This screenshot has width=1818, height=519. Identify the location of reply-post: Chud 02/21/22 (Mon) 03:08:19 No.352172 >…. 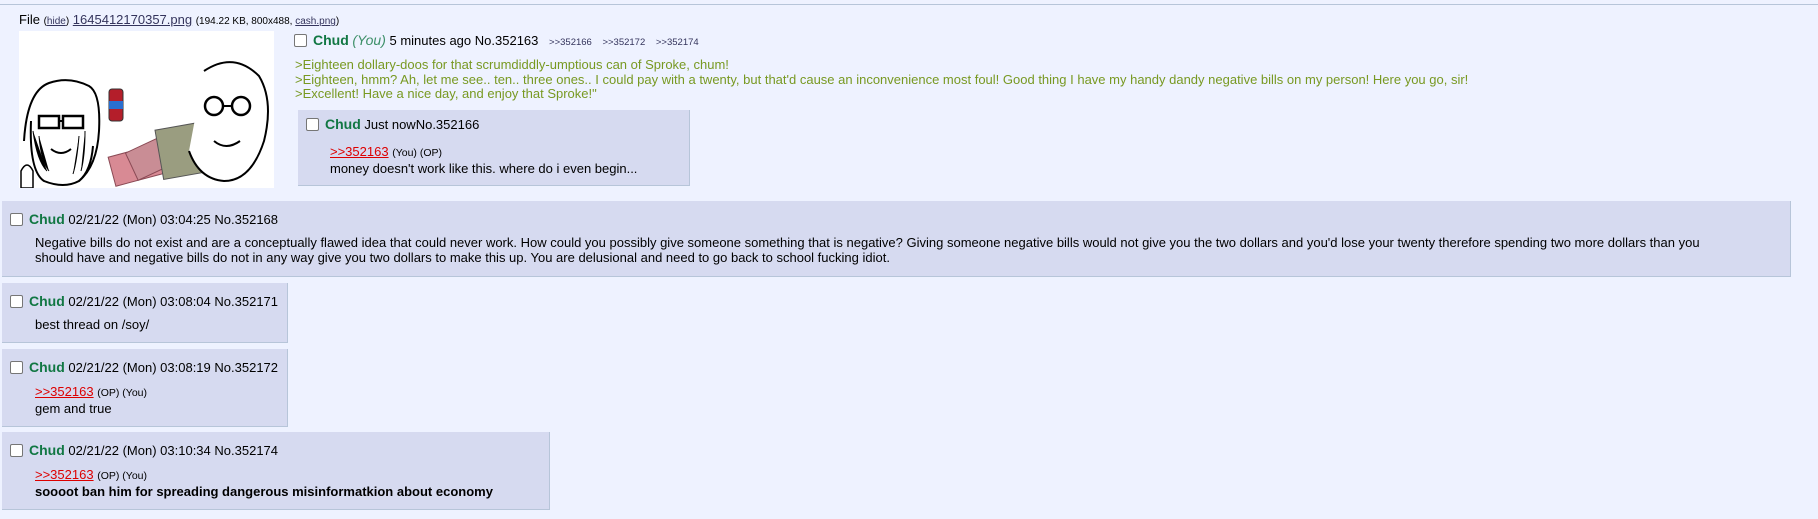
(145, 388).